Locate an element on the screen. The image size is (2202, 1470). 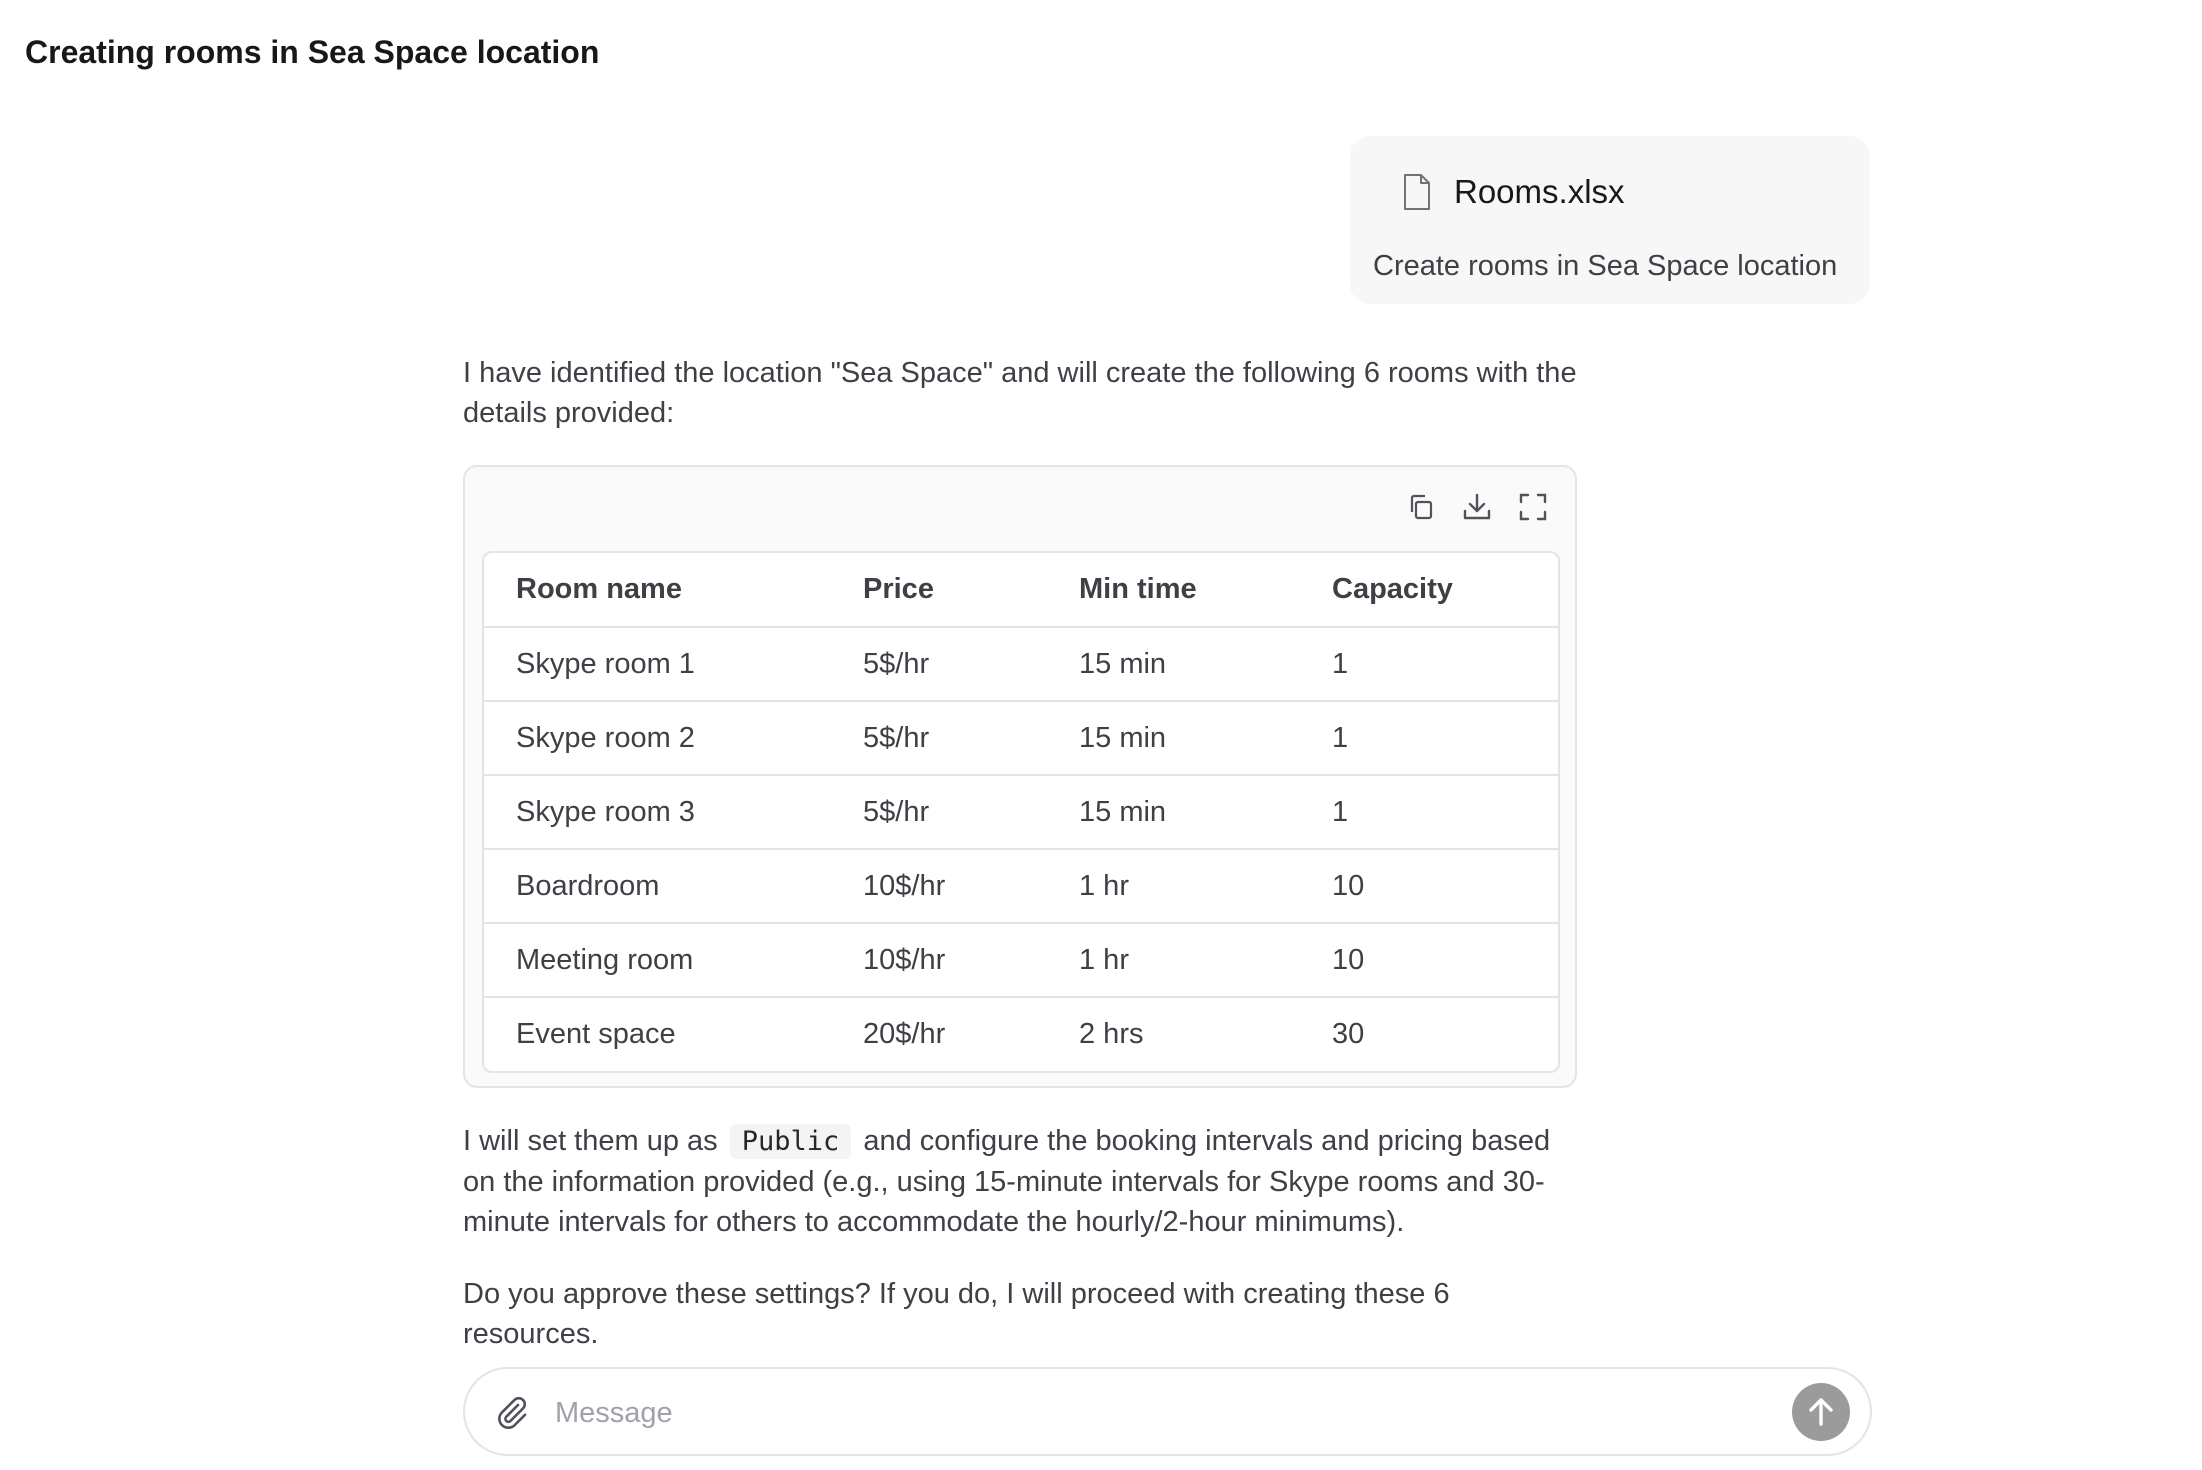
file-attachment: Rooms.xlsx is located at coordinates (1513, 192).